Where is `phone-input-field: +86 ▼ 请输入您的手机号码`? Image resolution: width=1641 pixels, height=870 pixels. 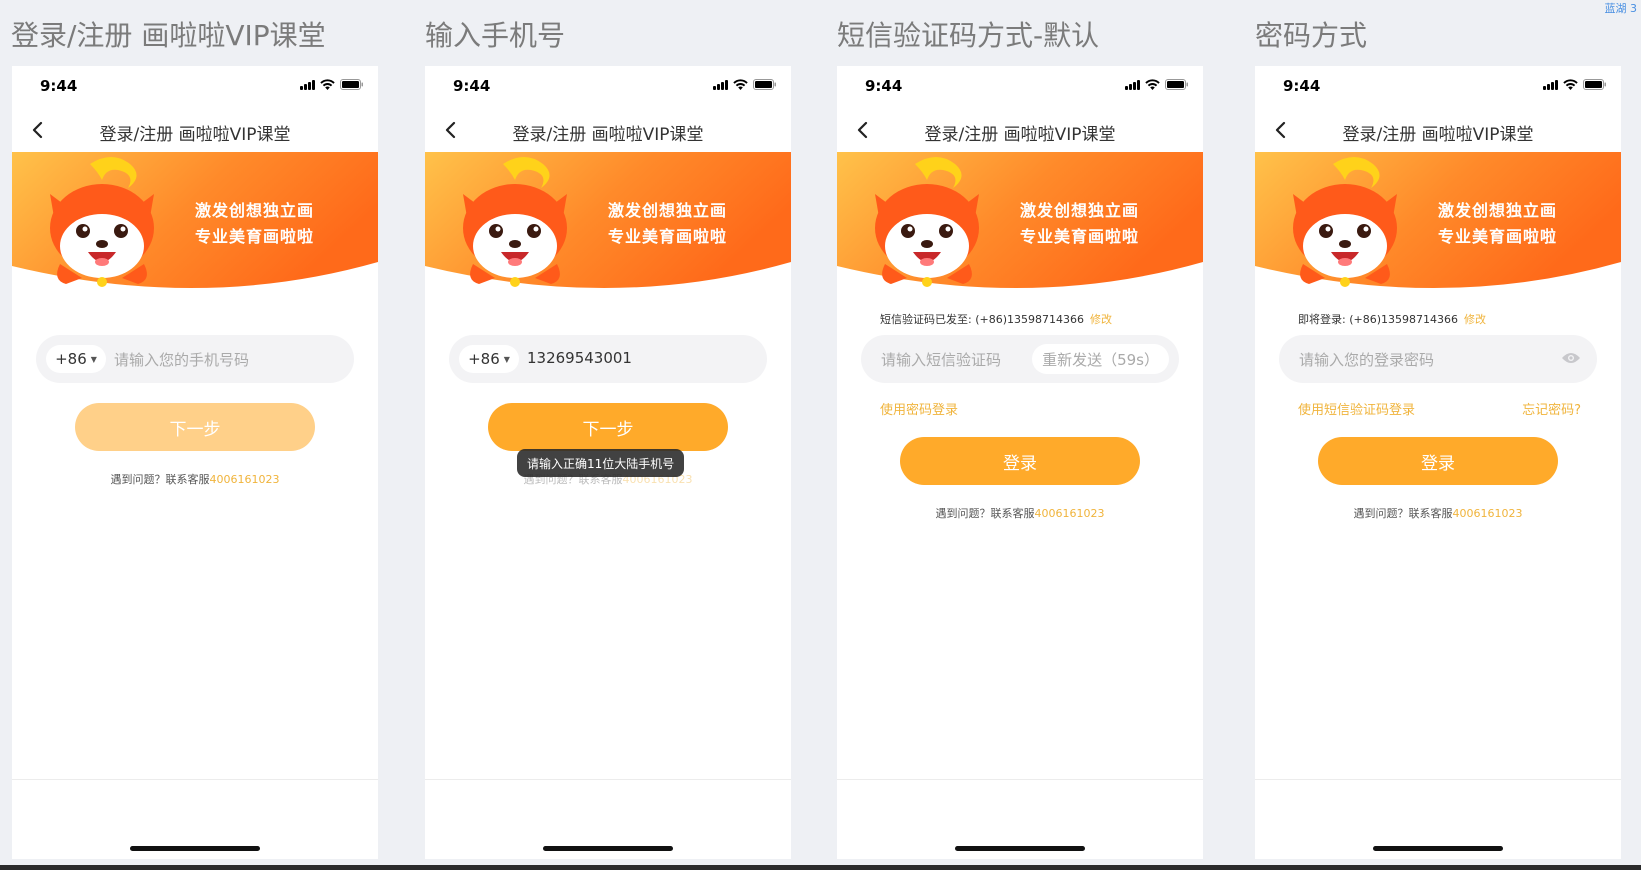 phone-input-field: +86 ▼ 请输入您的手机号码 is located at coordinates (195, 359).